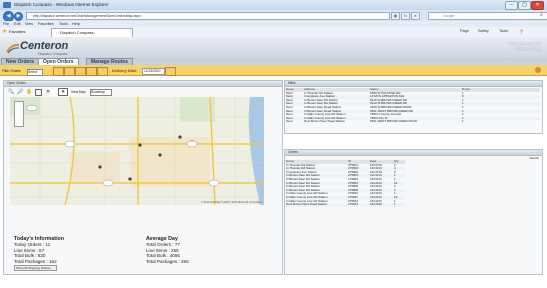  What do you see at coordinates (538, 70) in the screenshot?
I see `alert-icon` at bounding box center [538, 70].